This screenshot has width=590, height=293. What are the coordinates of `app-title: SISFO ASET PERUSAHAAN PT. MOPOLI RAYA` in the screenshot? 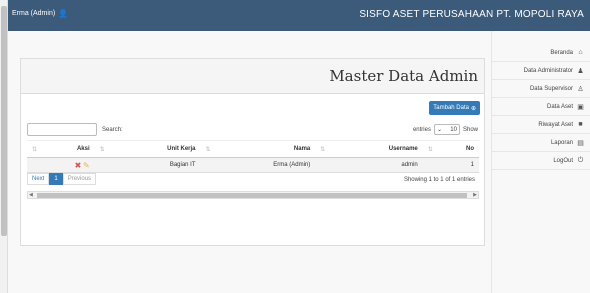 It's located at (471, 14).